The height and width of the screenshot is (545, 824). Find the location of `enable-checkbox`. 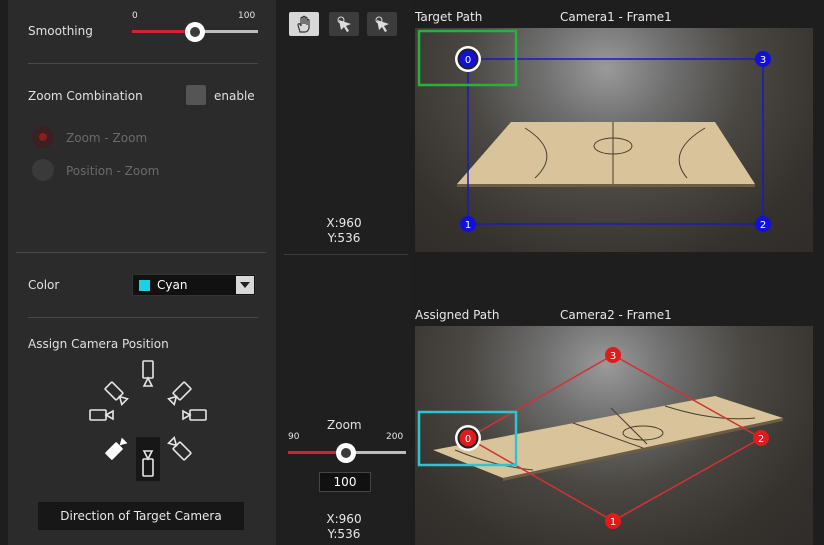

enable-checkbox is located at coordinates (196, 95).